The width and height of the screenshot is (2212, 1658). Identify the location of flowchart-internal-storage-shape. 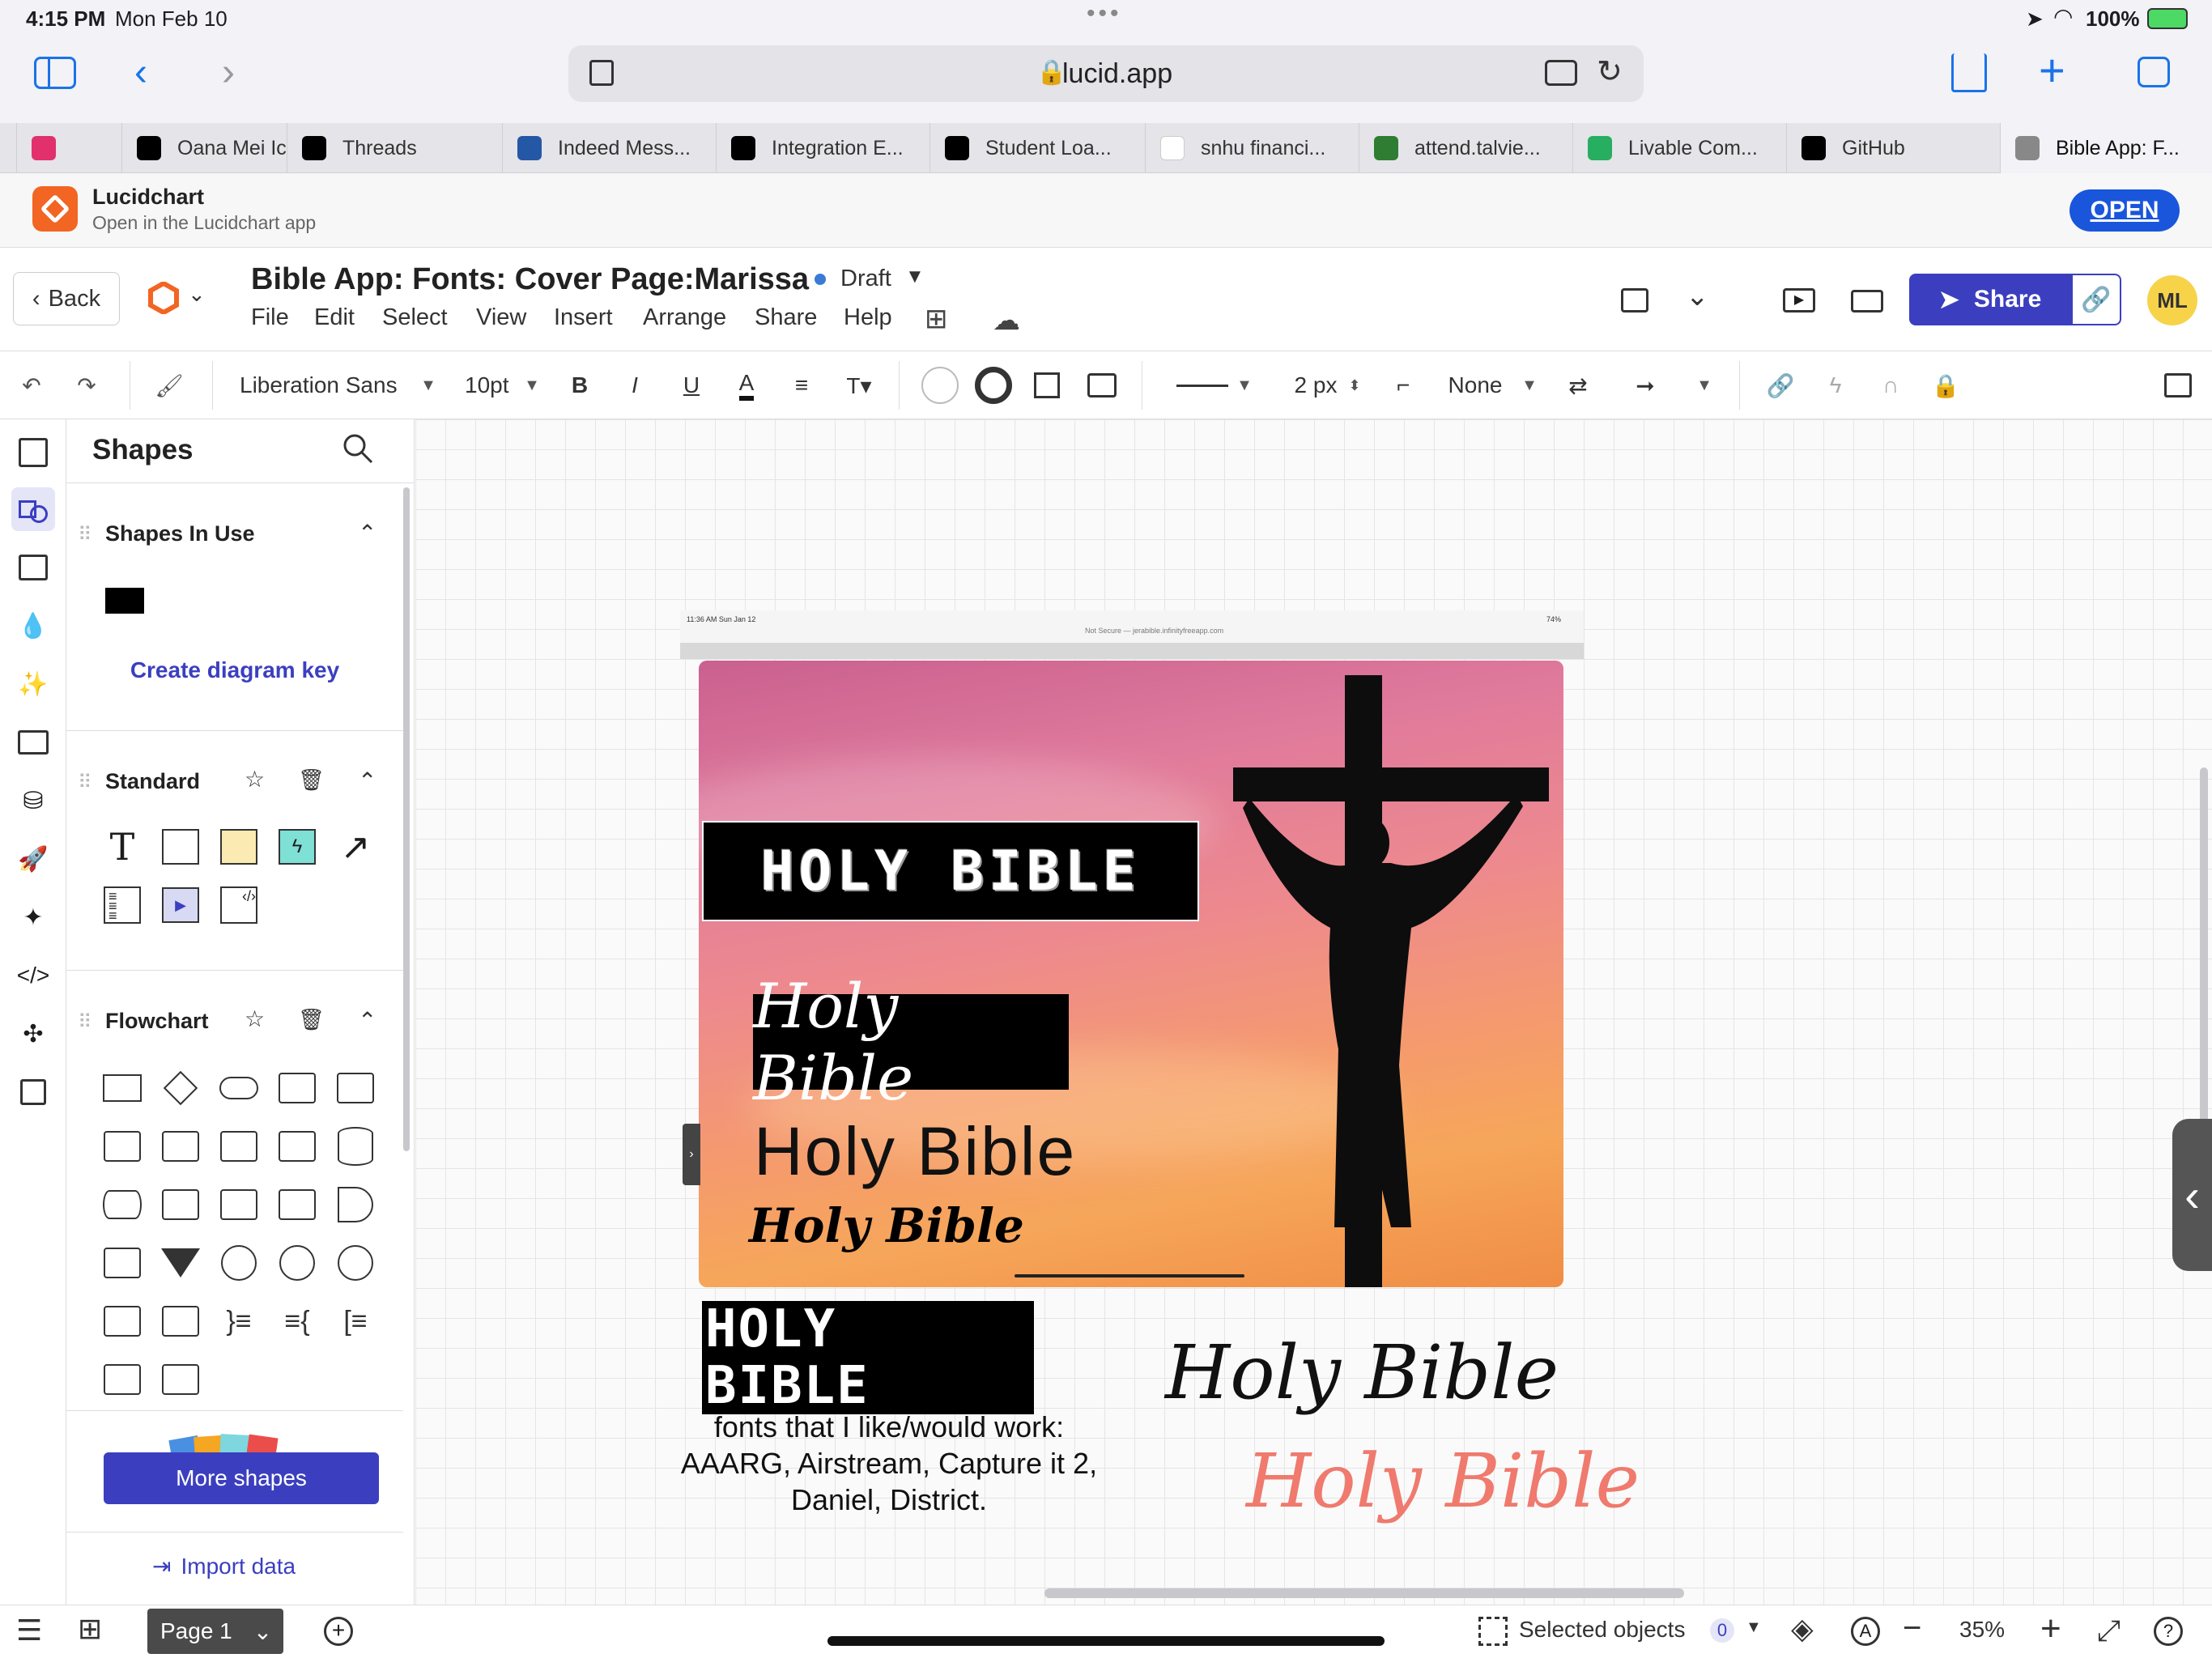
(181, 1205).